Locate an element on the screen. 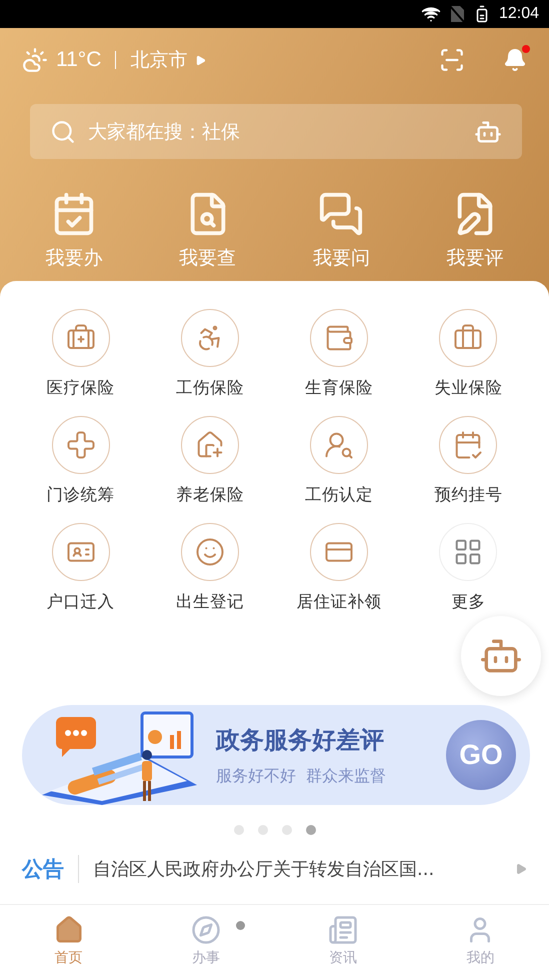 Image resolution: width=549 pixels, height=977 pixels. person-search-icon is located at coordinates (339, 445).